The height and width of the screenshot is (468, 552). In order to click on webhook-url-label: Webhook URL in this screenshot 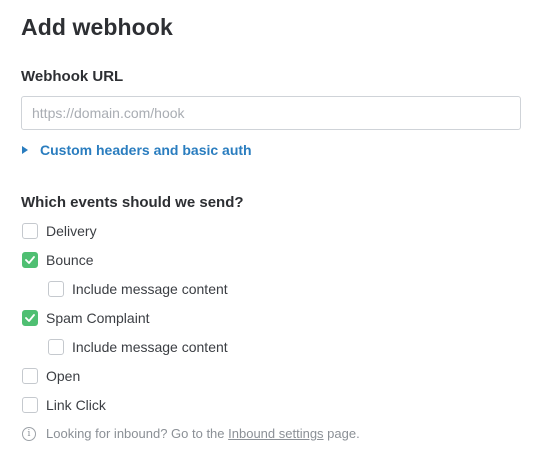, I will do `click(72, 76)`.